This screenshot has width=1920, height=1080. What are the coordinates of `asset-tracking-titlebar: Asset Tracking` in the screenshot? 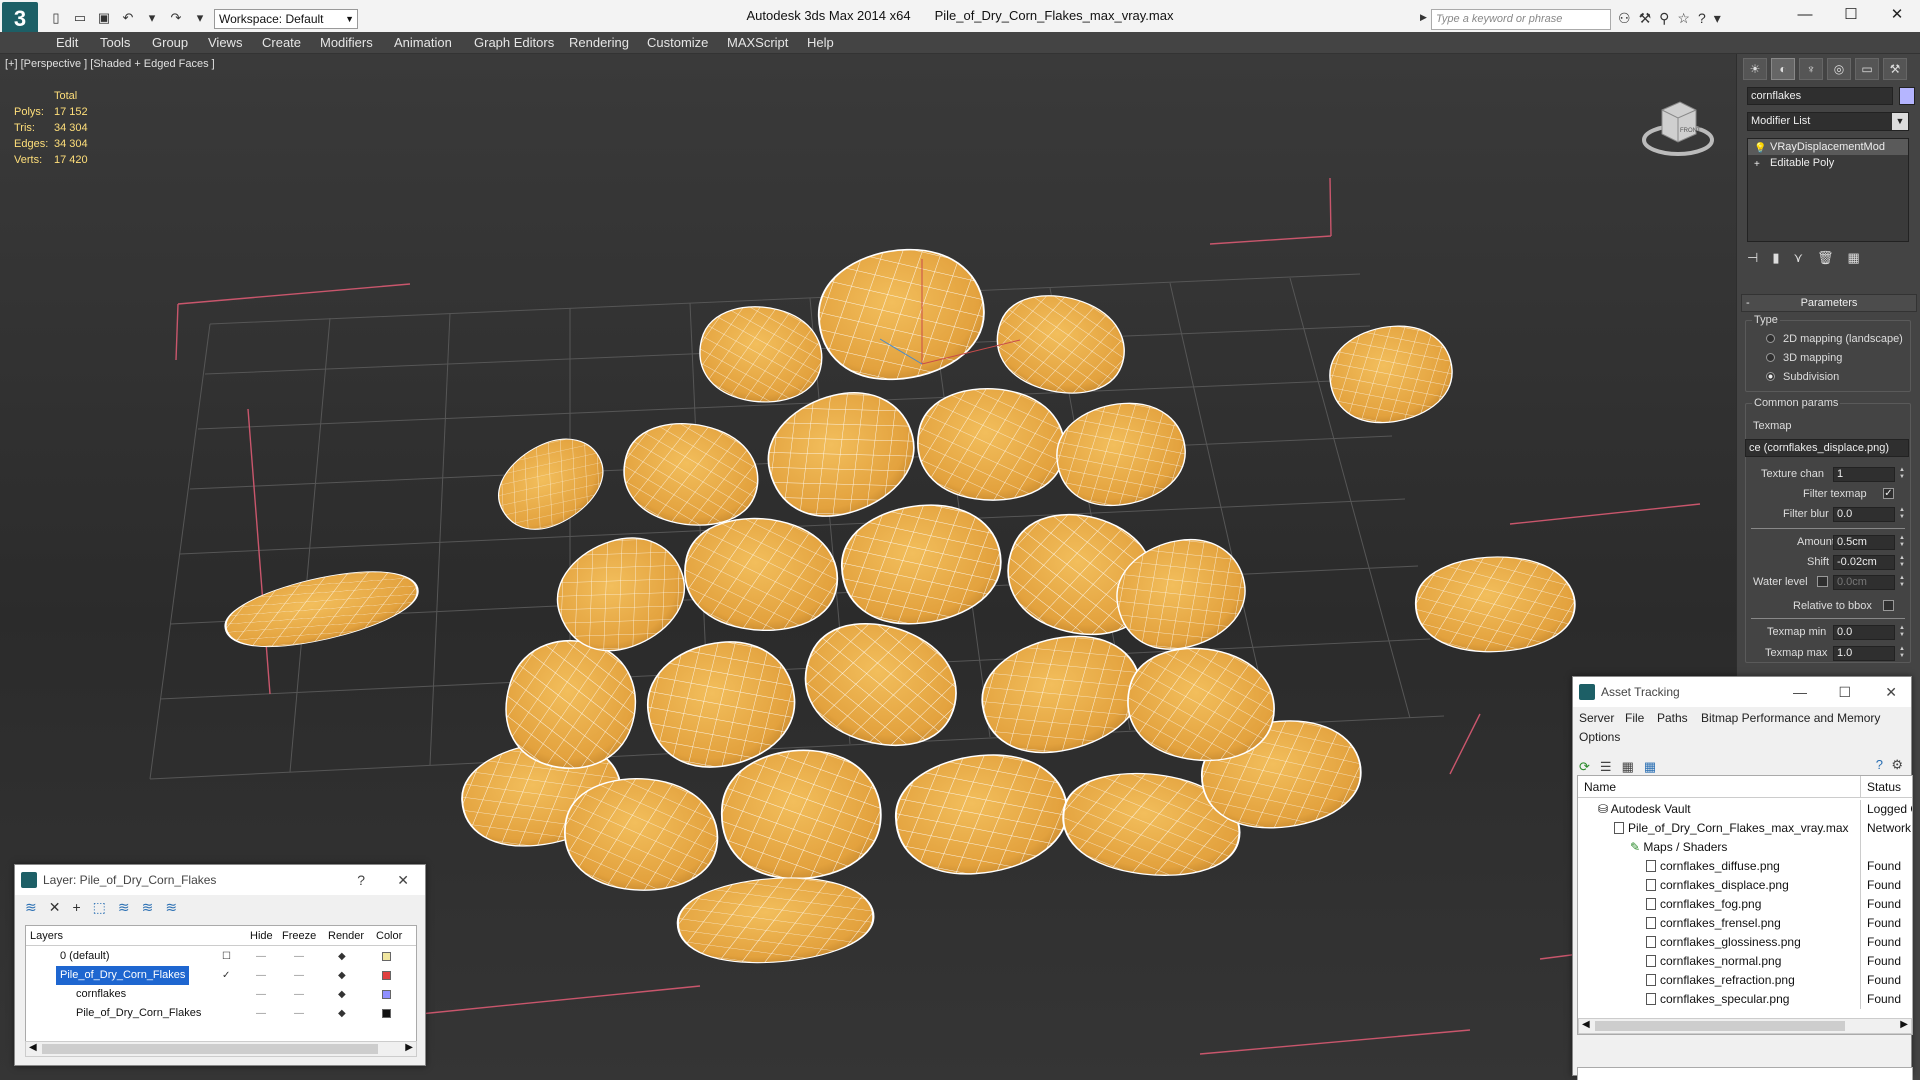 It's located at (1742, 692).